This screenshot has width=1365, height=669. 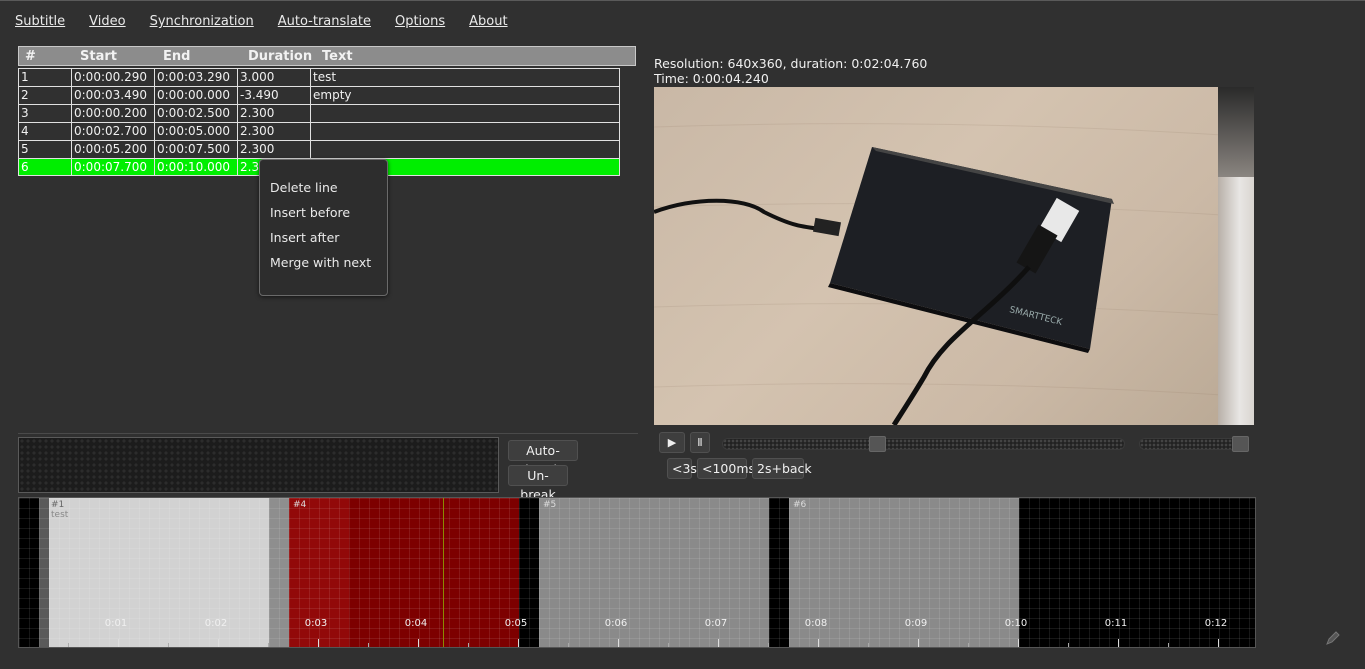 What do you see at coordinates (716, 623) in the screenshot?
I see `timeline-tick-label: 0:07` at bounding box center [716, 623].